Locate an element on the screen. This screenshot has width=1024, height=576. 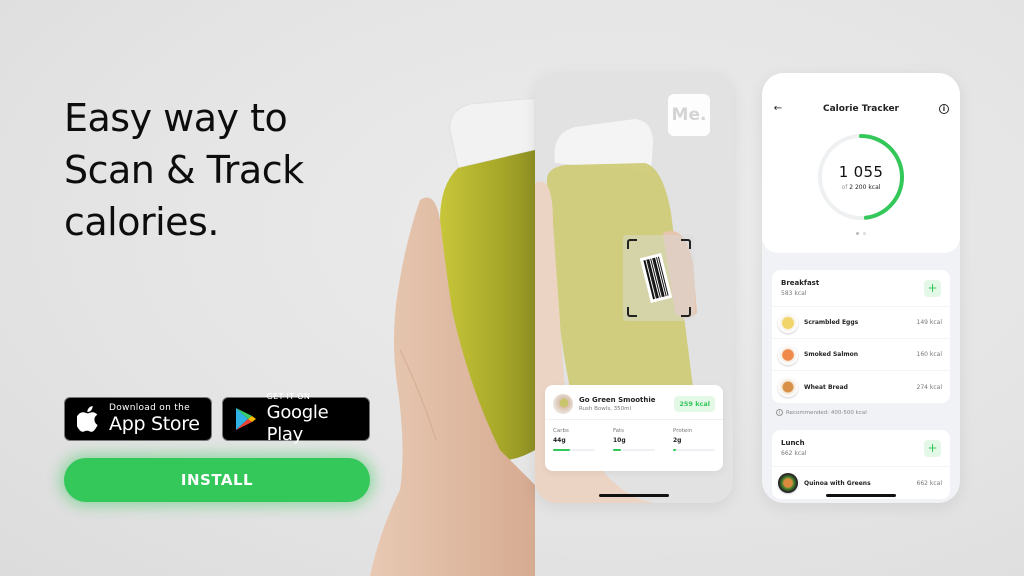
calories-consumed: 1 055 is located at coordinates (861, 172).